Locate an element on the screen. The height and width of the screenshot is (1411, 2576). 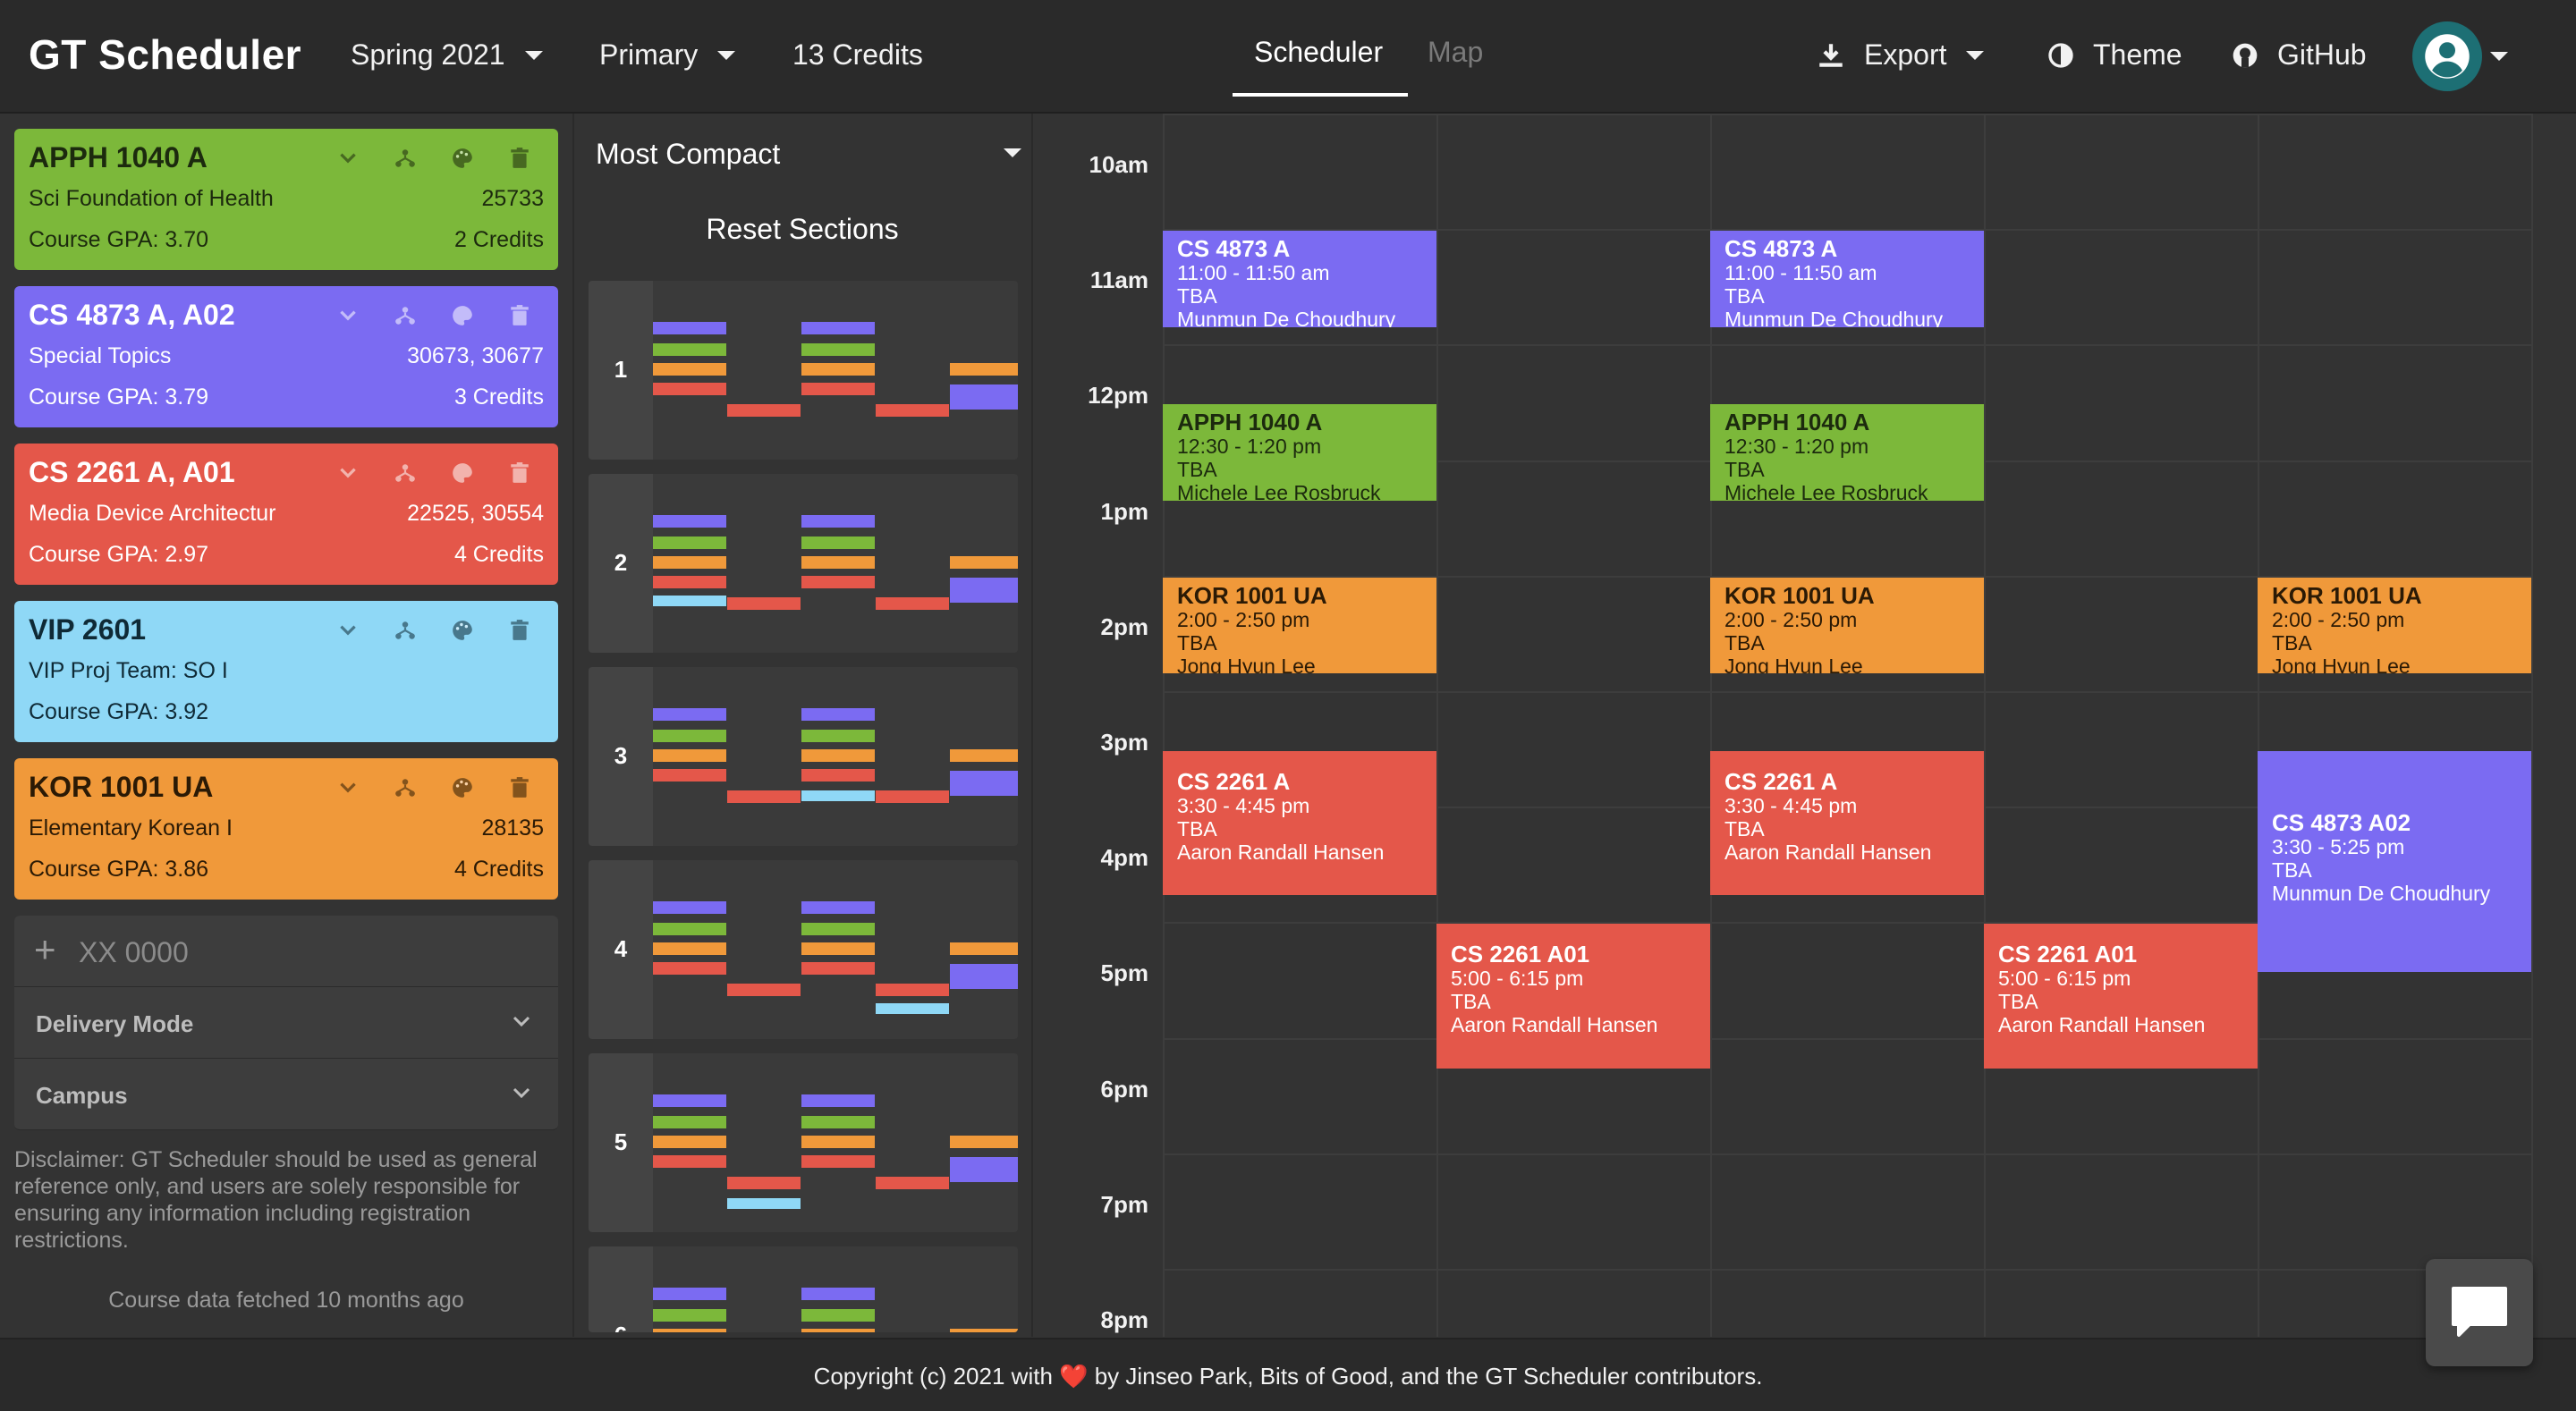
tab-scheduler: Scheduler is located at coordinates (1318, 52).